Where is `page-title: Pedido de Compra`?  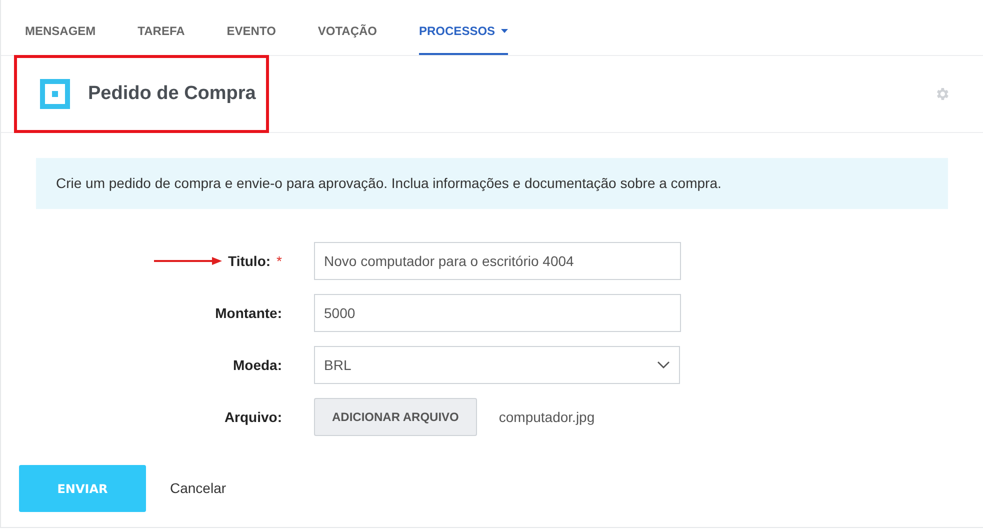 page-title: Pedido de Compra is located at coordinates (172, 94).